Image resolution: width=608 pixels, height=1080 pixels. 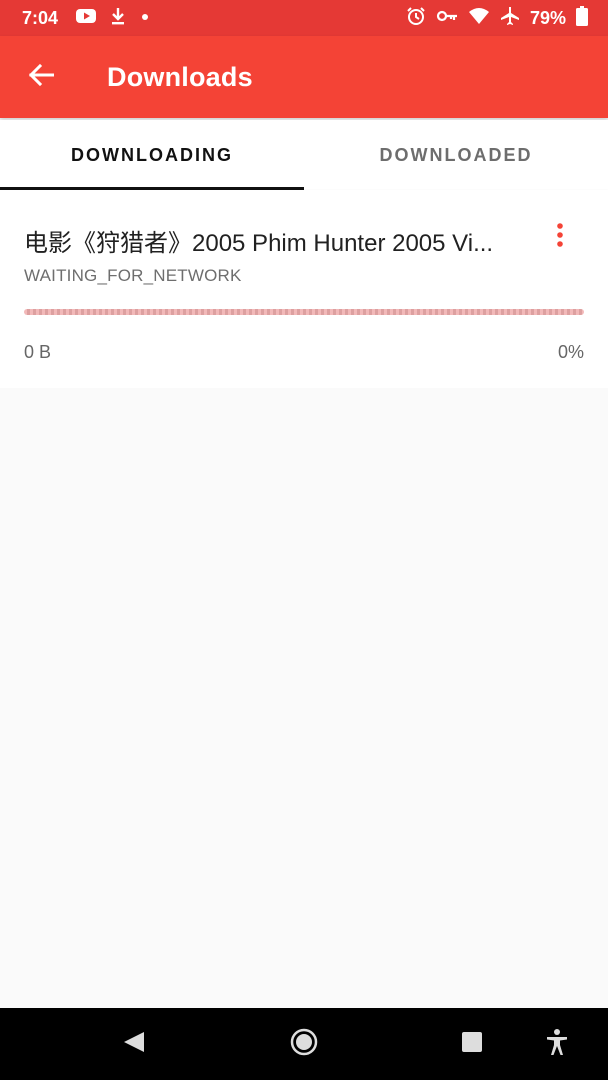 I want to click on download-icon, so click(x=118, y=18).